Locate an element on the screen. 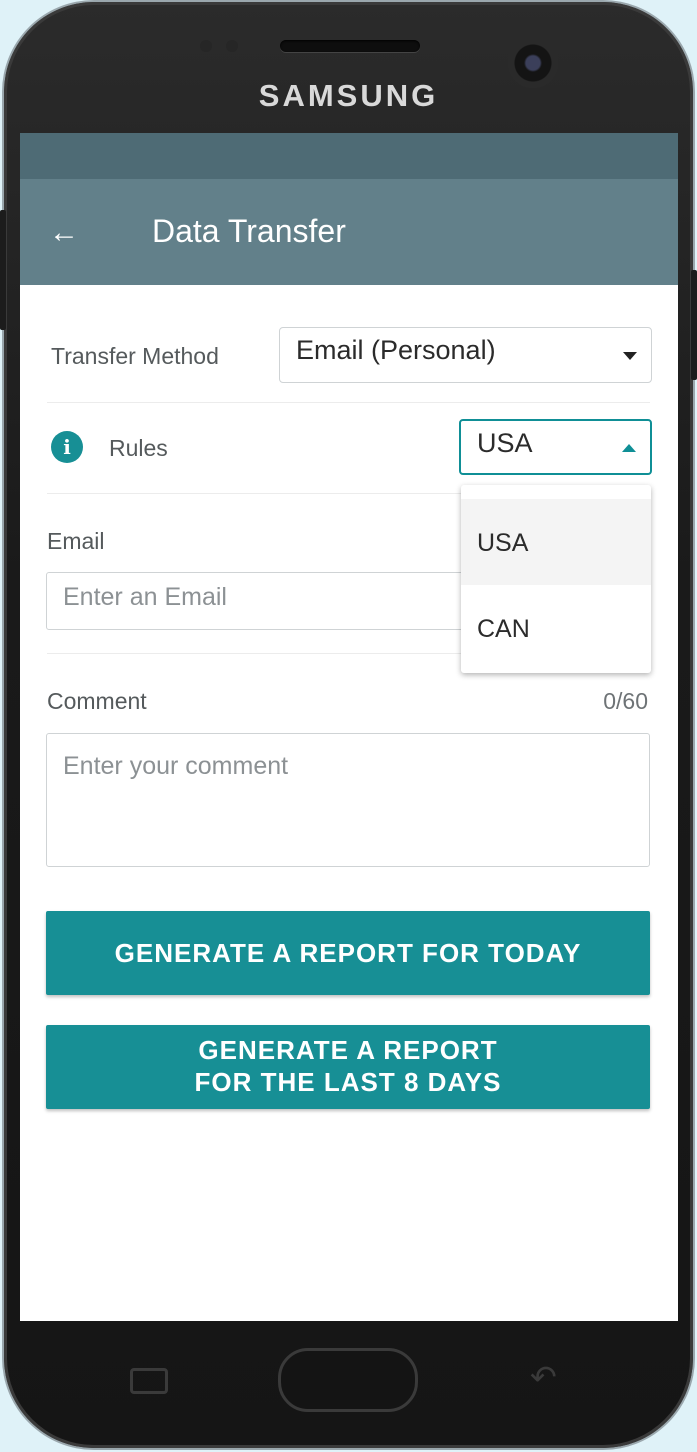  recent-apps-icon is located at coordinates (149, 1381).